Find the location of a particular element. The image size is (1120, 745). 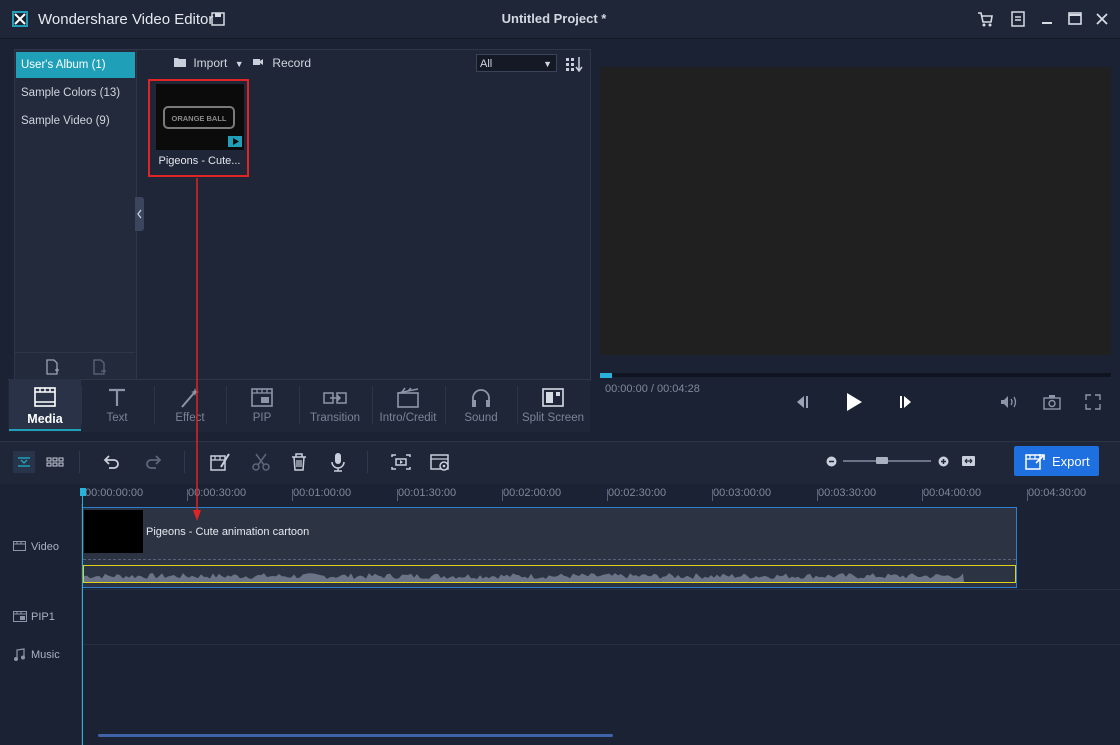

tab-media: Media is located at coordinates (45, 405).